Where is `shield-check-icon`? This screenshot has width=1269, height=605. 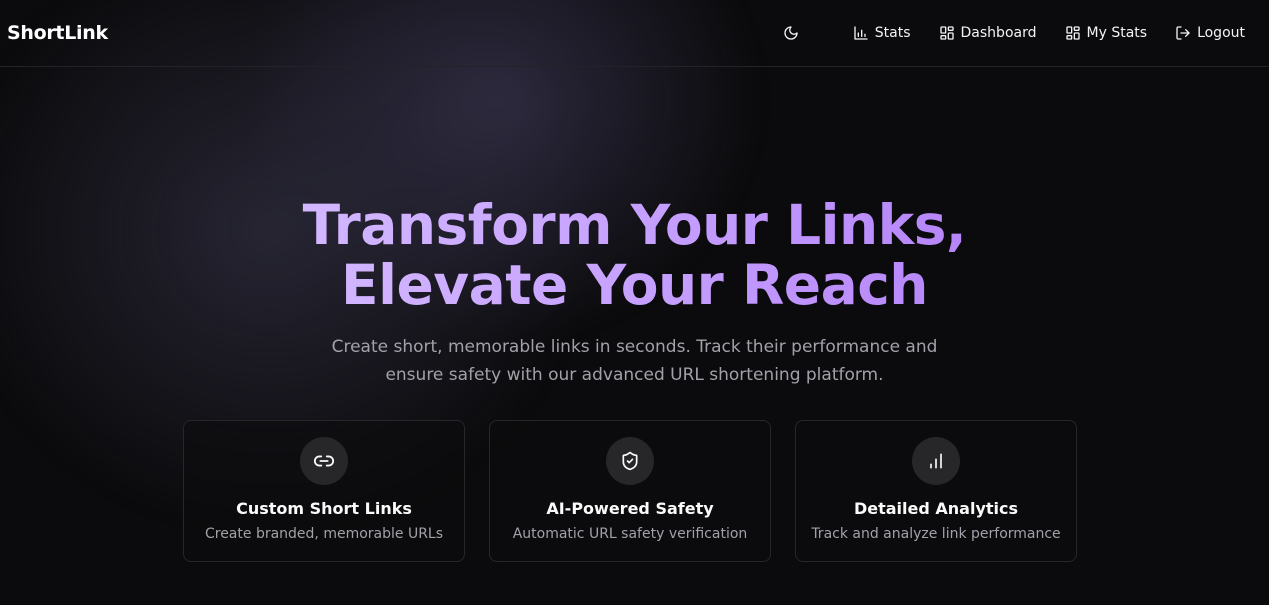
shield-check-icon is located at coordinates (630, 461).